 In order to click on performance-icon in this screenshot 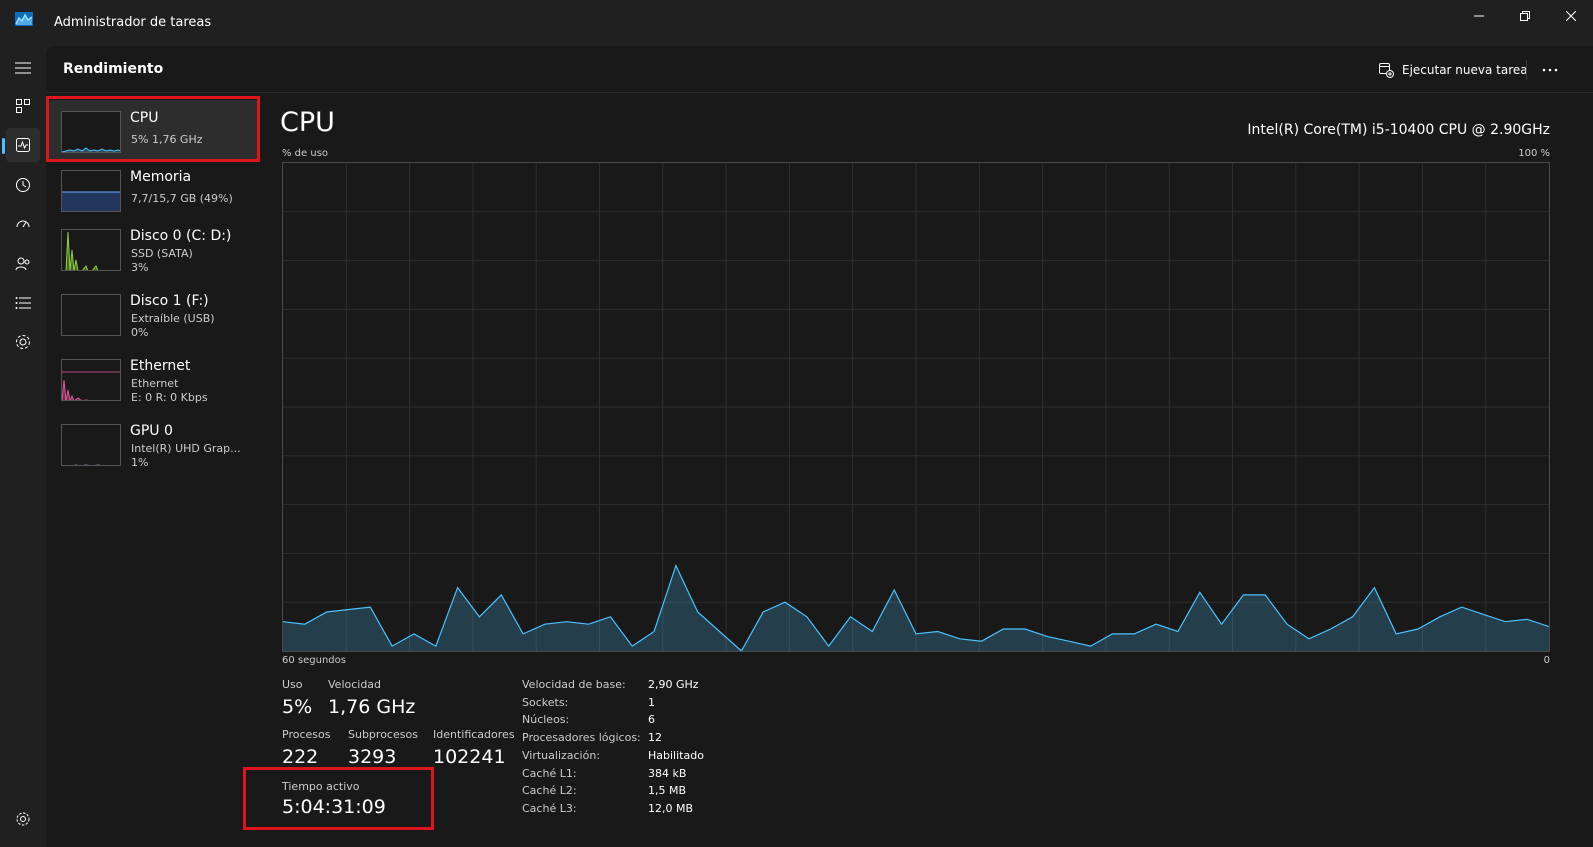, I will do `click(23, 145)`.